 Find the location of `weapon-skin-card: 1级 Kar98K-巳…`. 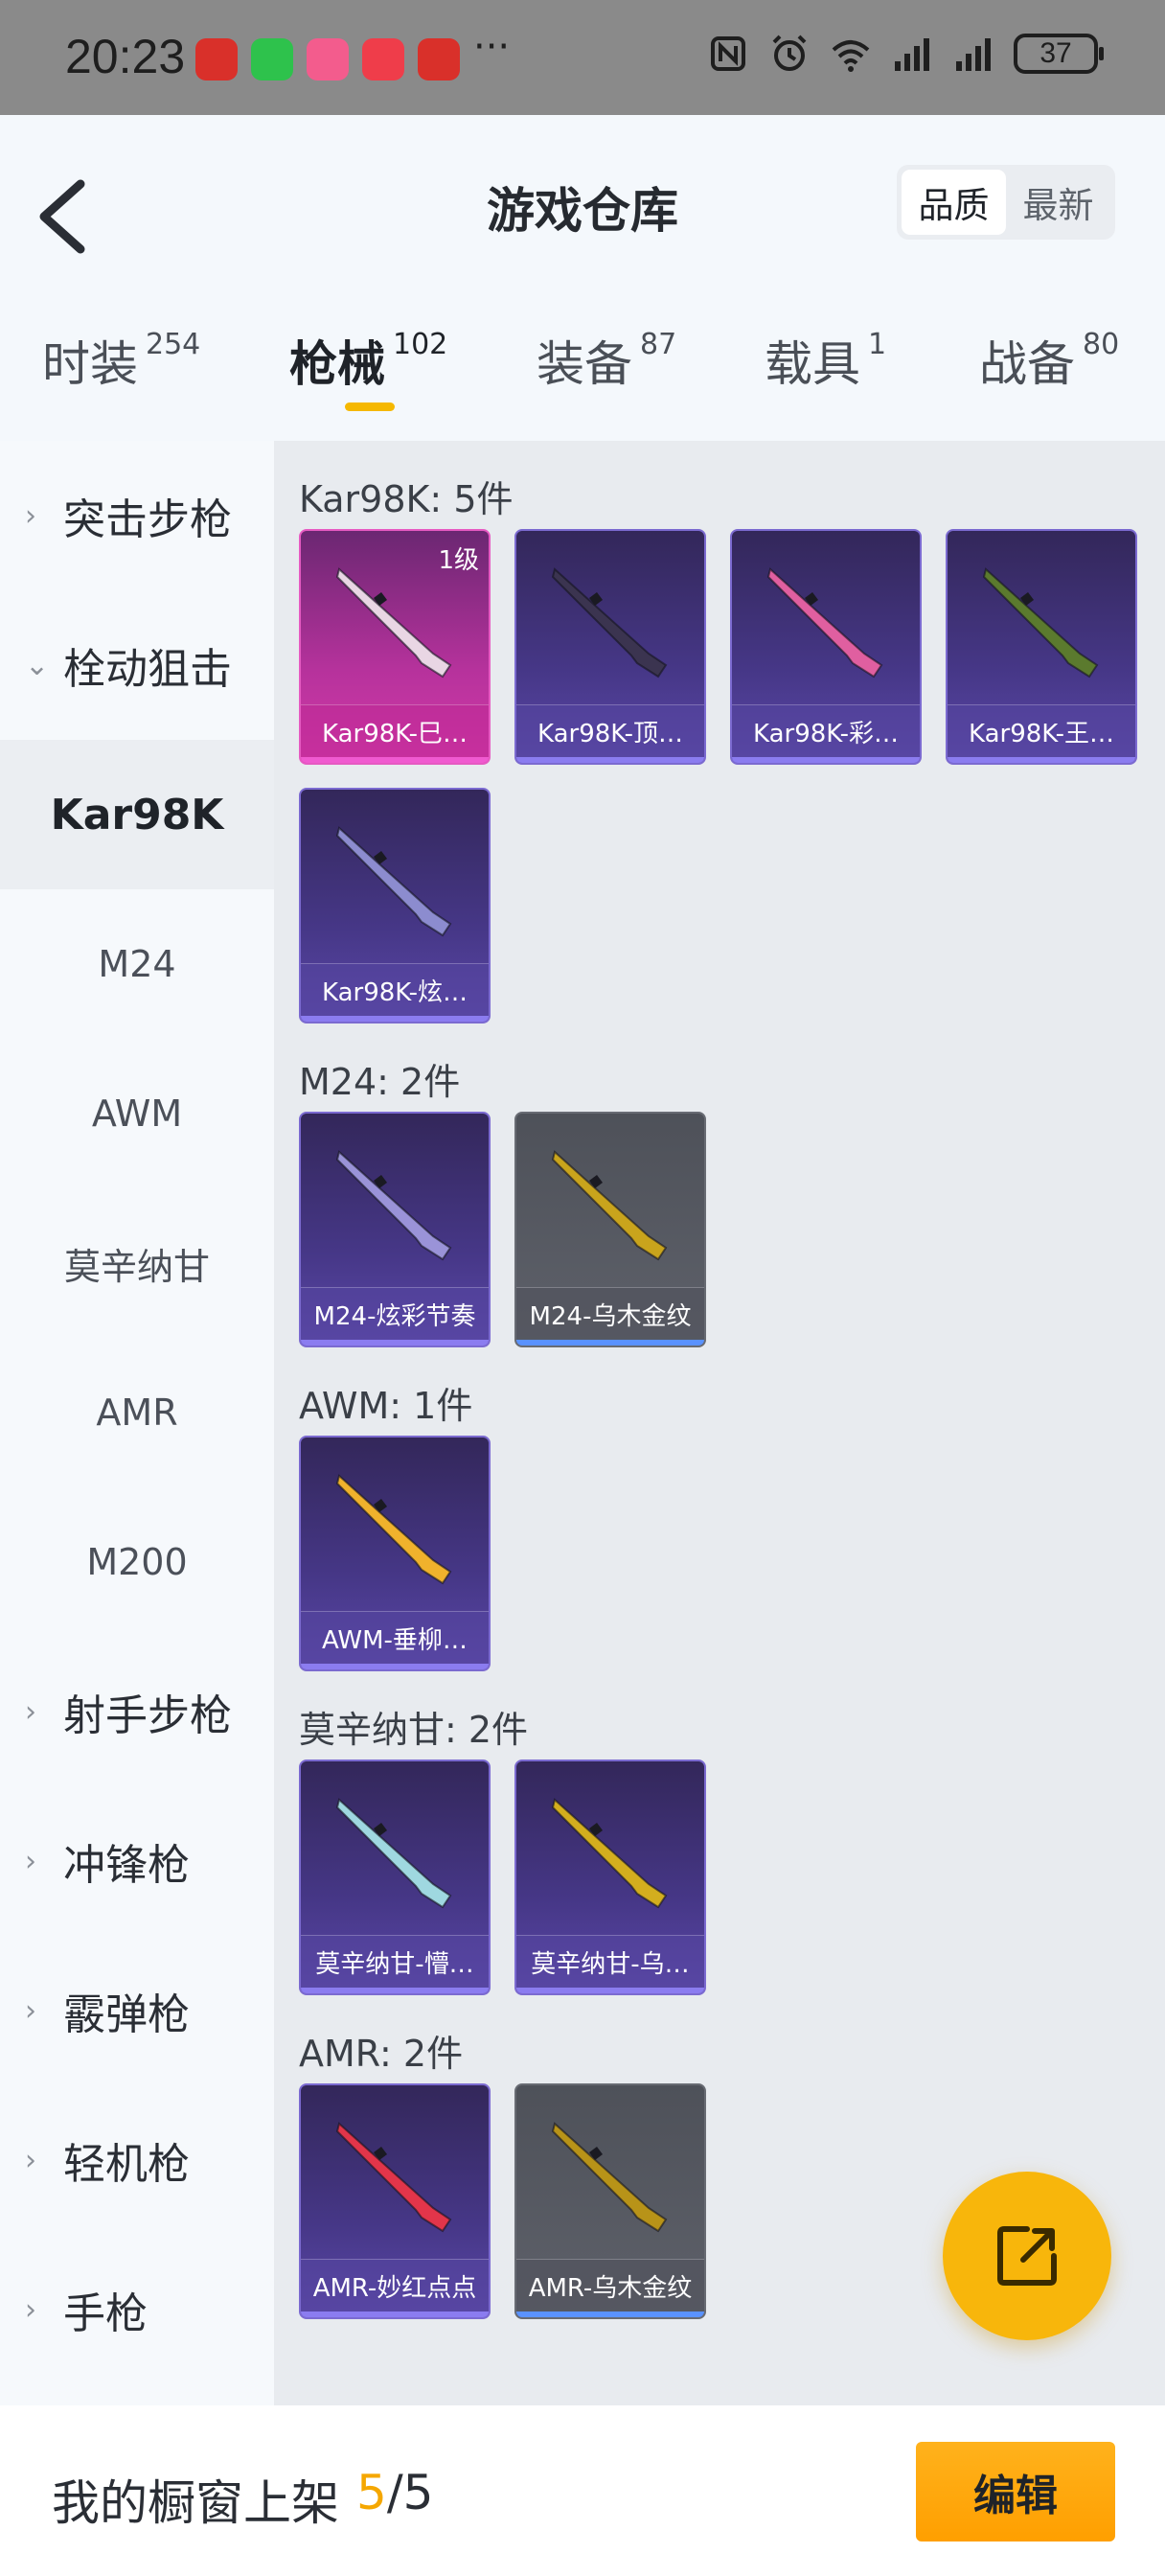

weapon-skin-card: 1级 Kar98K-巳… is located at coordinates (395, 647).